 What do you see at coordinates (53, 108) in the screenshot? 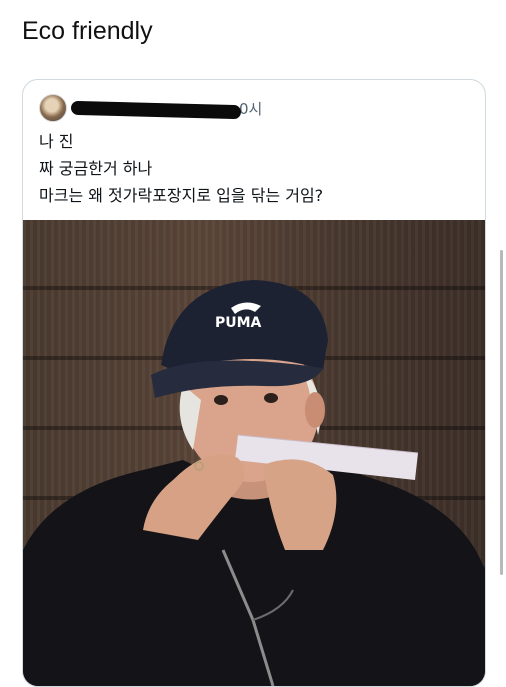
I see `profile-avatar-icon` at bounding box center [53, 108].